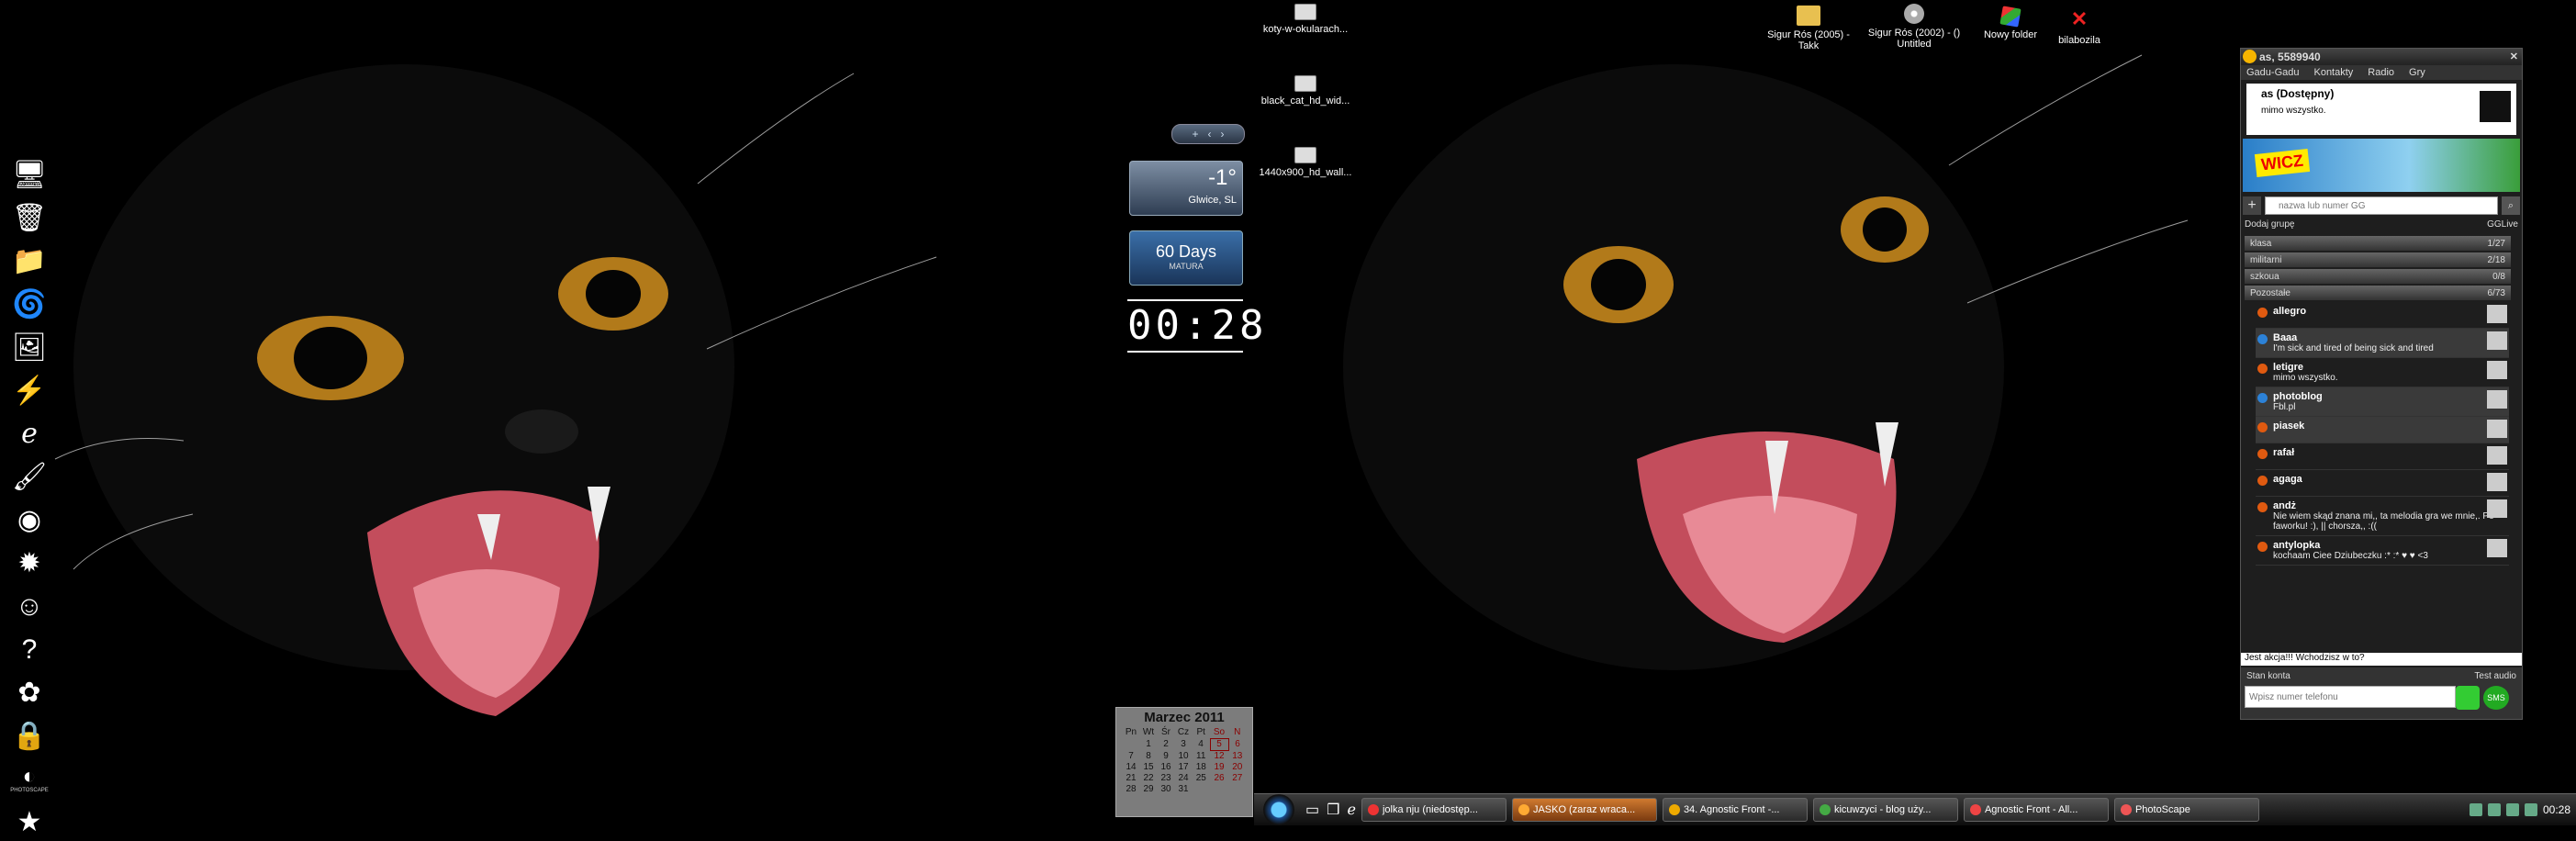 The width and height of the screenshot is (2576, 841). I want to click on countdown-gadget: 60 Days MATURA, so click(1186, 258).